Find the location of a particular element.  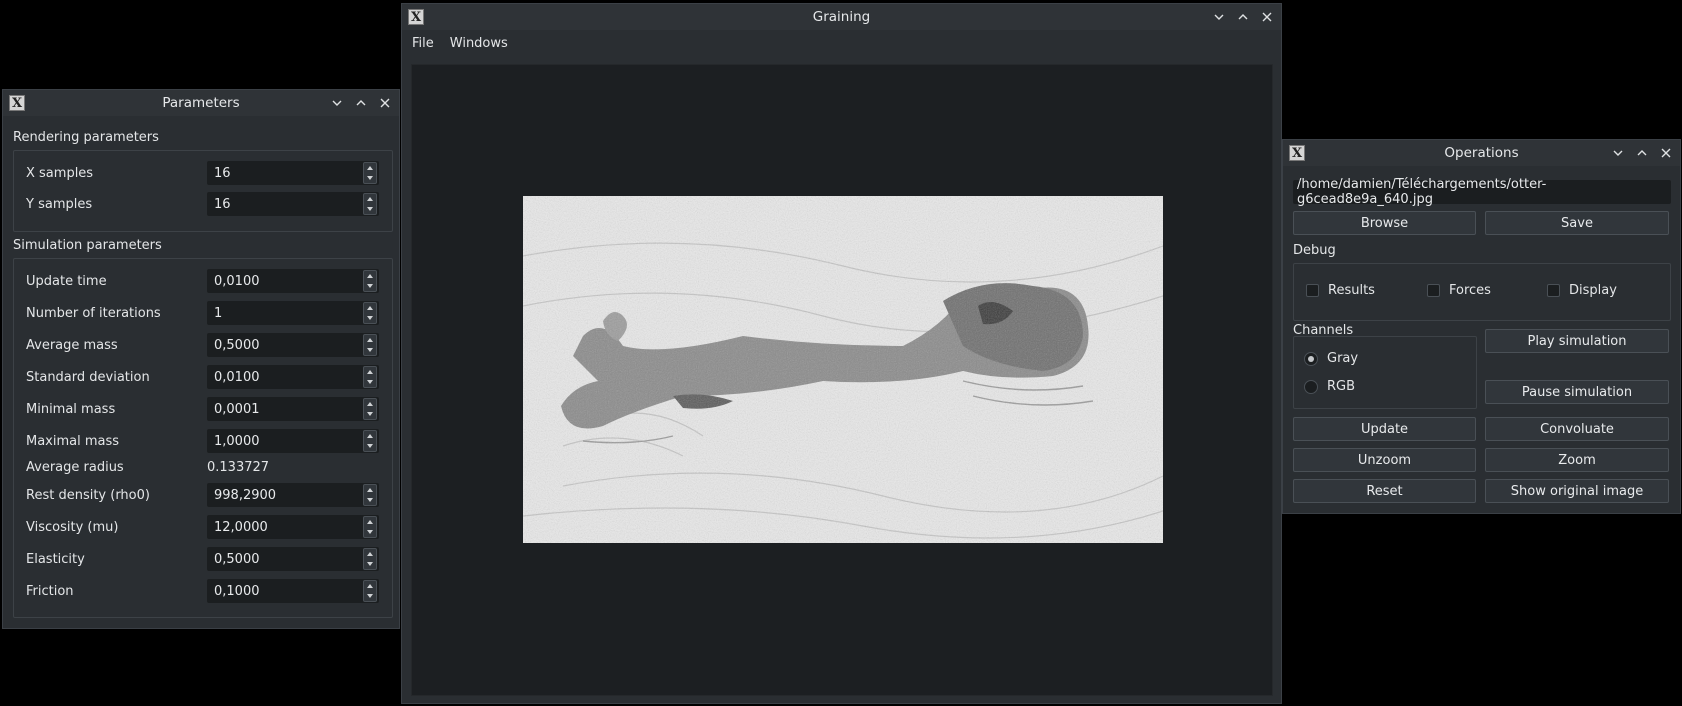

maximal-mass-spinbox: 1,0000 is located at coordinates (293, 441).